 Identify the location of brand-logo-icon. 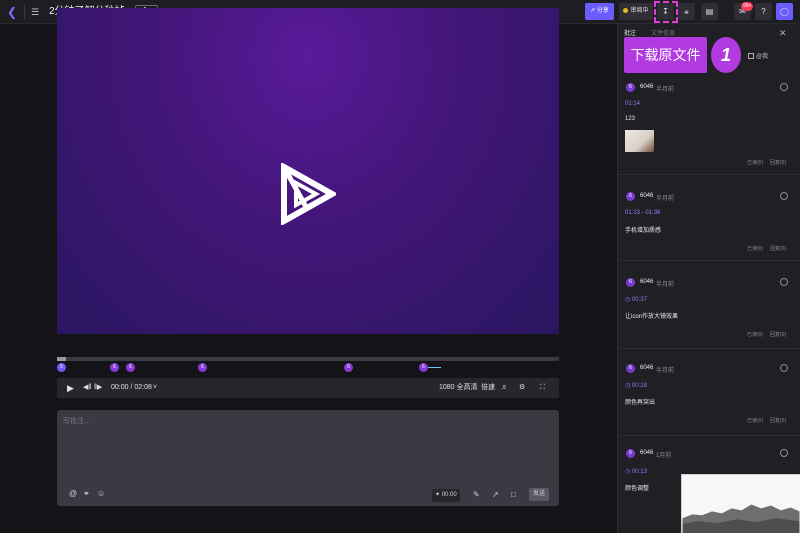
(308, 194).